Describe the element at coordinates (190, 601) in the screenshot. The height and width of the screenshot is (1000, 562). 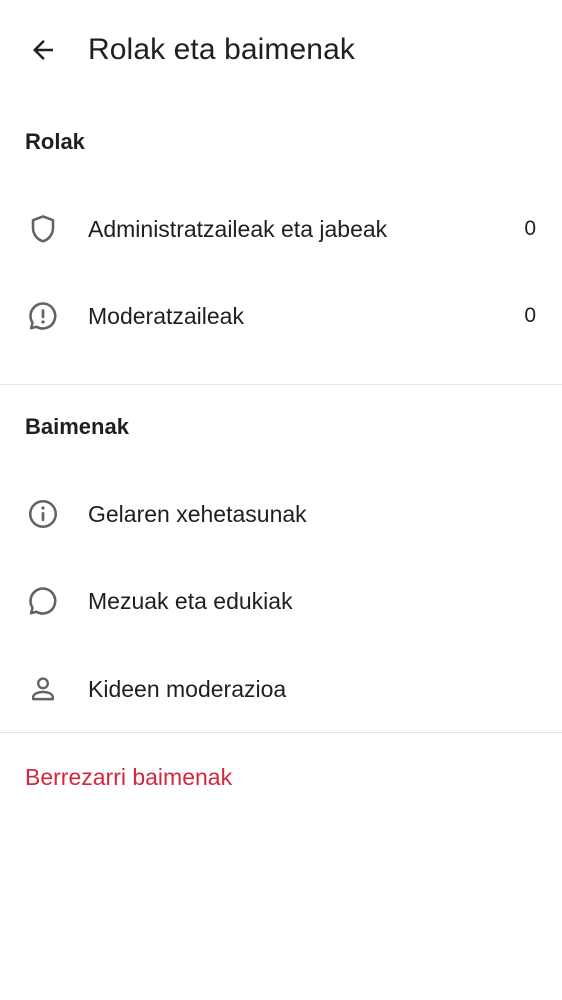
I see `permission-item-label: Mezuak eta edukiak` at that location.